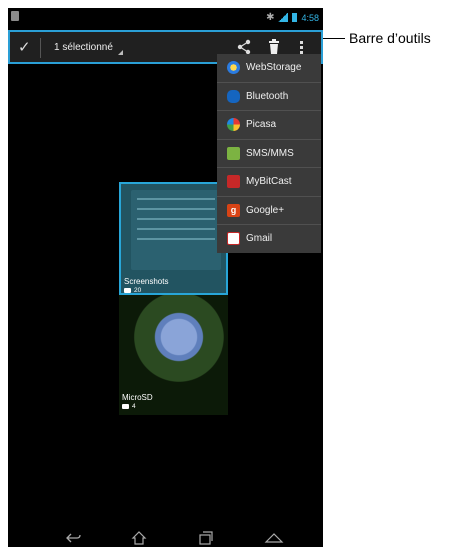 The image size is (450, 547). Describe the element at coordinates (233, 125) in the screenshot. I see `picasa-icon` at that location.